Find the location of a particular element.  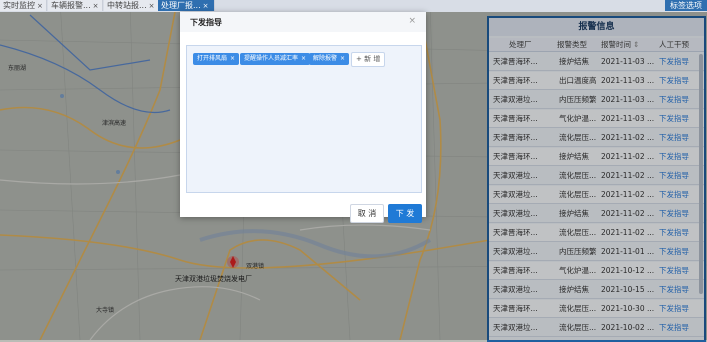

guidance-tag: 解除报警 × is located at coordinates (329, 59).